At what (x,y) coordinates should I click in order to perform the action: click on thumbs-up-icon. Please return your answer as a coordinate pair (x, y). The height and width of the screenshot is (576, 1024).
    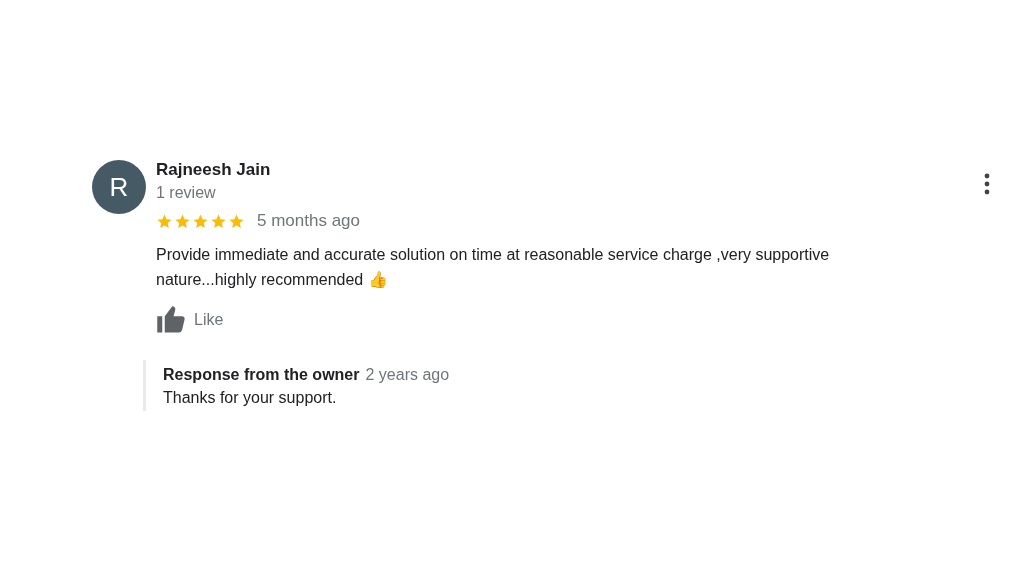
    Looking at the image, I should click on (171, 320).